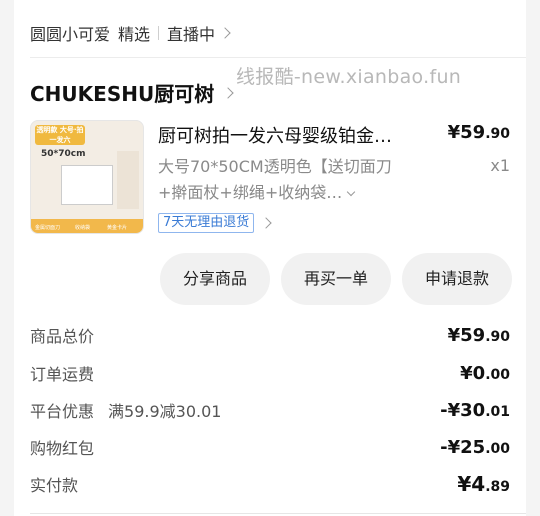 The height and width of the screenshot is (516, 540). What do you see at coordinates (83, 228) in the screenshot?
I see `thumbnail-caption: 收纳袋` at bounding box center [83, 228].